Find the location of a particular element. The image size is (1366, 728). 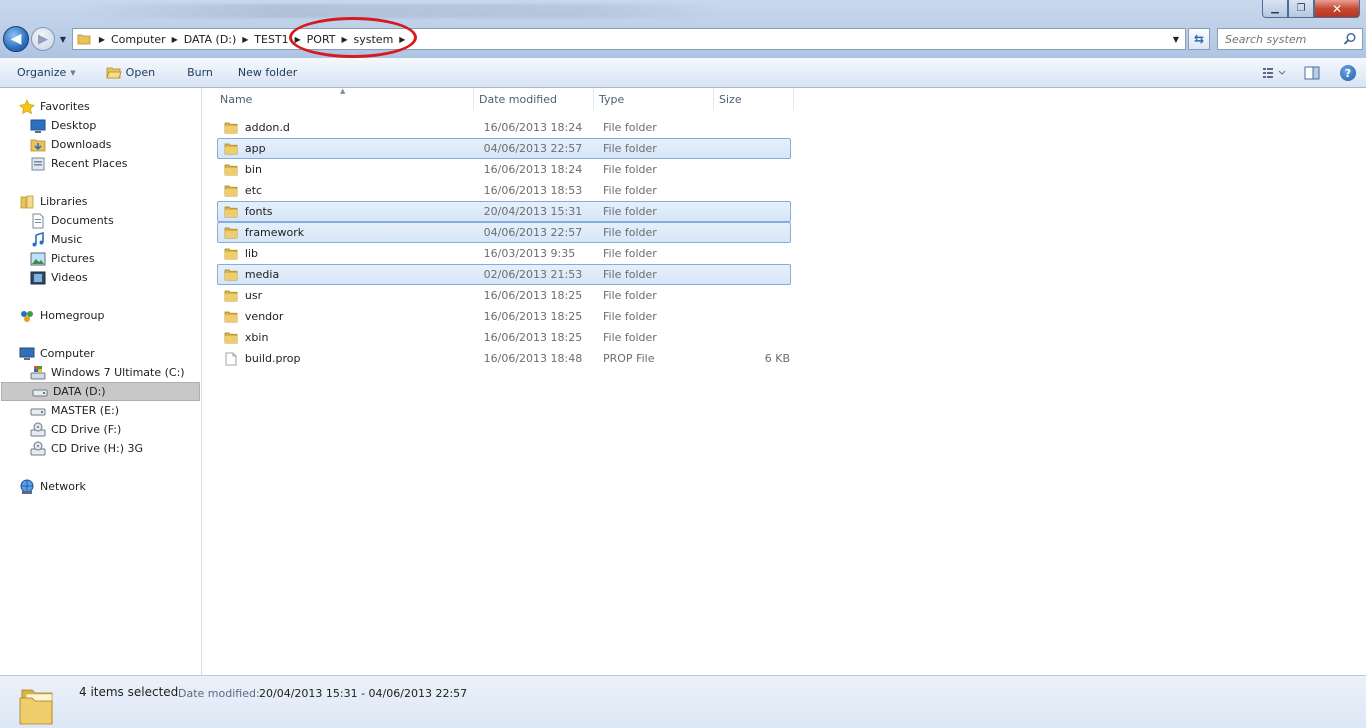

breadcrumb-test1: TEST1 is located at coordinates (271, 39).